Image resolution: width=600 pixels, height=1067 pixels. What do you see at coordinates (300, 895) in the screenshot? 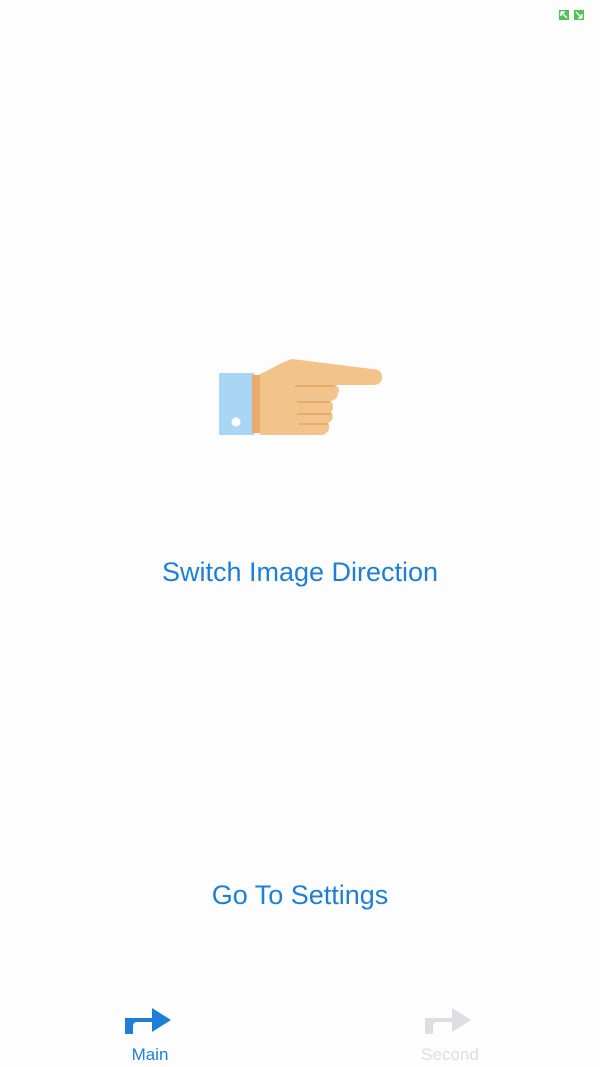
I see `go-to-settings-button: Go To Settings` at bounding box center [300, 895].